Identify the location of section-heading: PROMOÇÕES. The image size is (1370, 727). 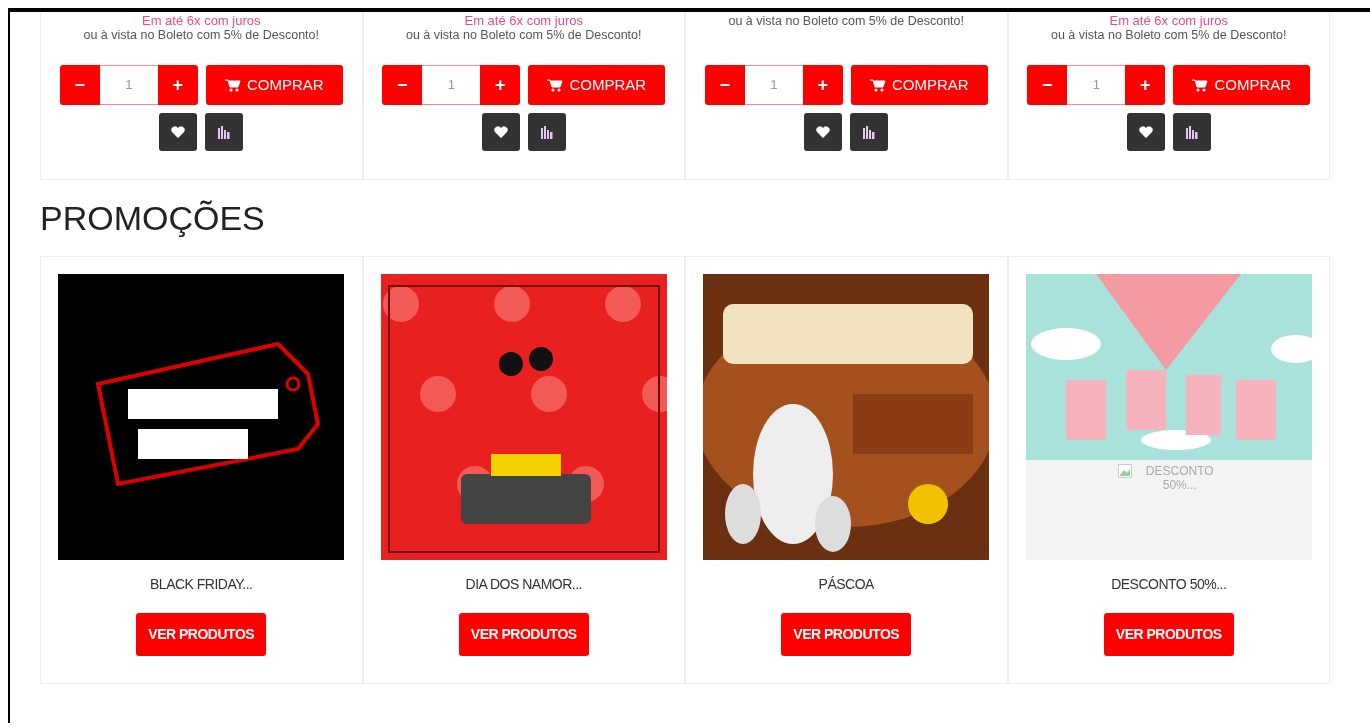
(153, 218).